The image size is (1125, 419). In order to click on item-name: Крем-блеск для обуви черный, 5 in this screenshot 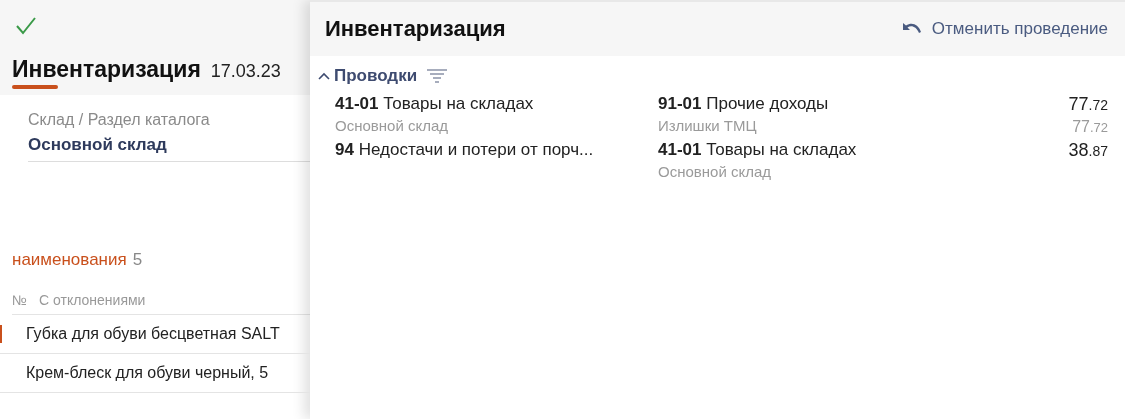, I will do `click(147, 373)`.